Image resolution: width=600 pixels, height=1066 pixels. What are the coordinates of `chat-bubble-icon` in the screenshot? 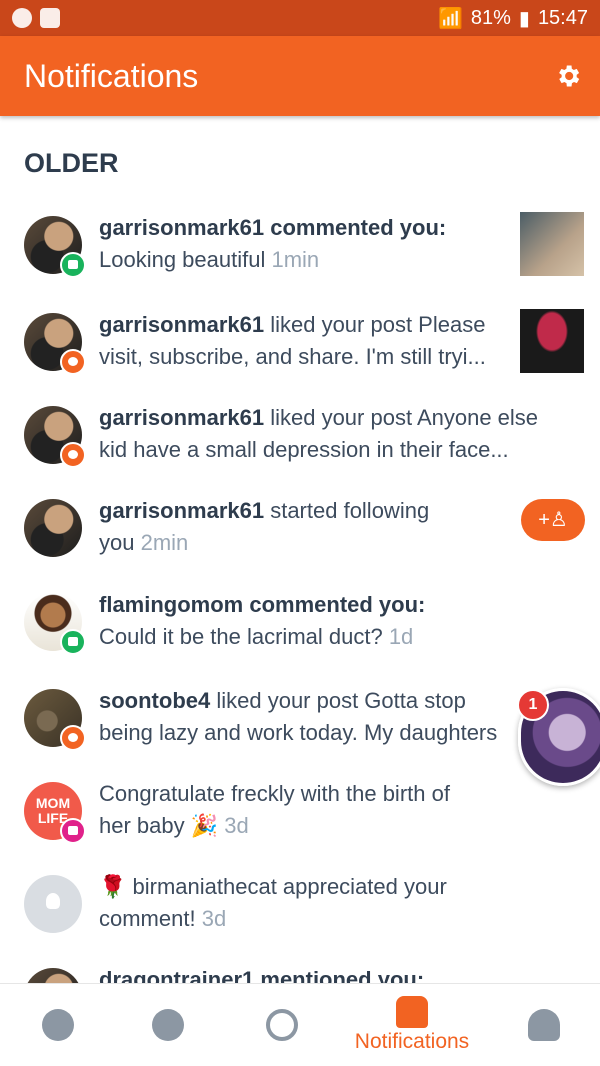 It's located at (168, 1025).